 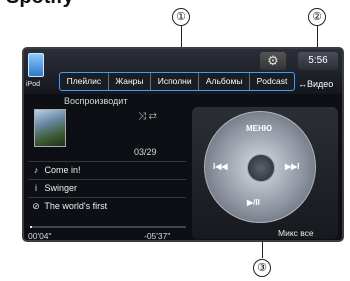 I want to click on tab-playlists: Плейлис, so click(x=84, y=81).